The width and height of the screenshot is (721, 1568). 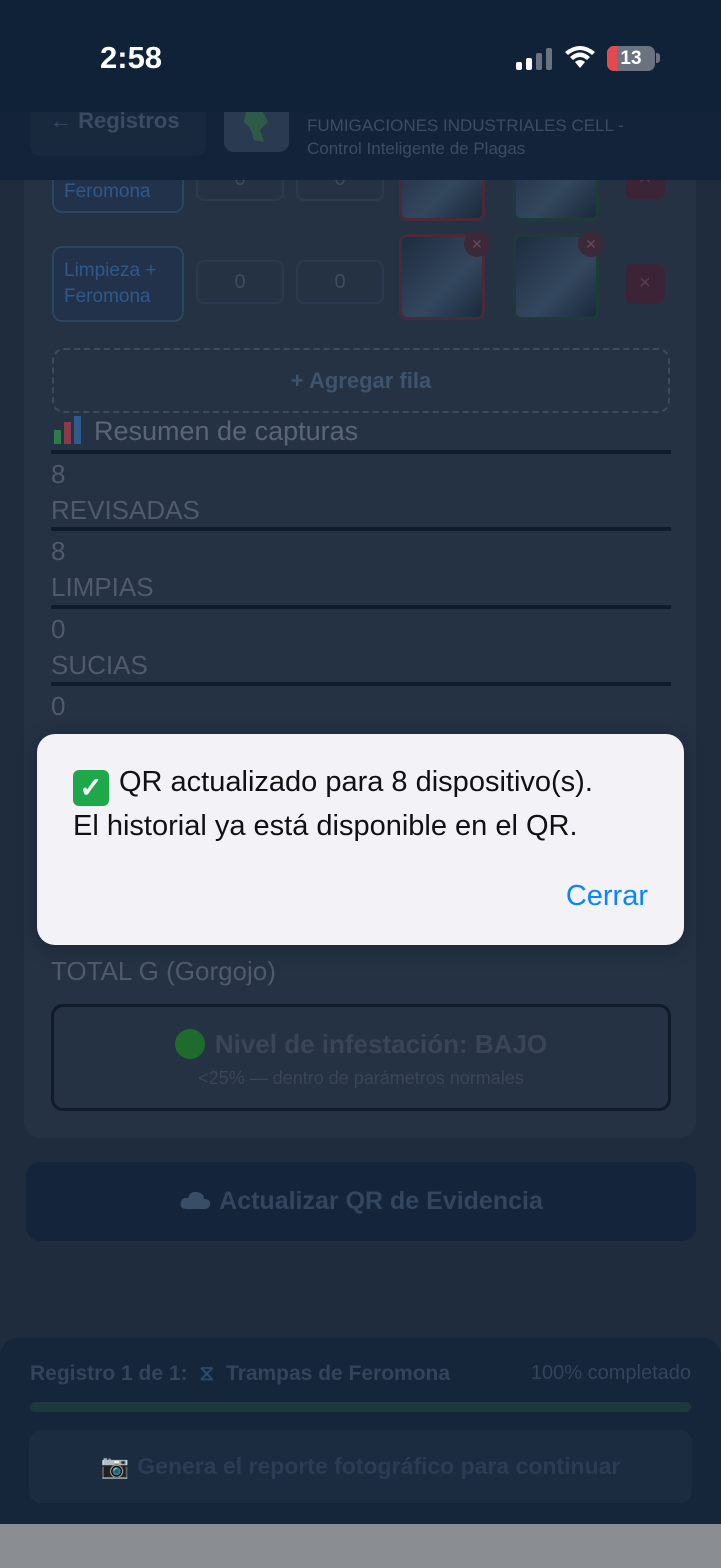 What do you see at coordinates (360, 56) in the screenshot?
I see `status-bar: 2:58 13` at bounding box center [360, 56].